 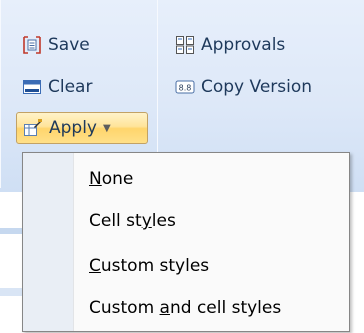 I want to click on svg-text: 8.8, so click(x=185, y=88).